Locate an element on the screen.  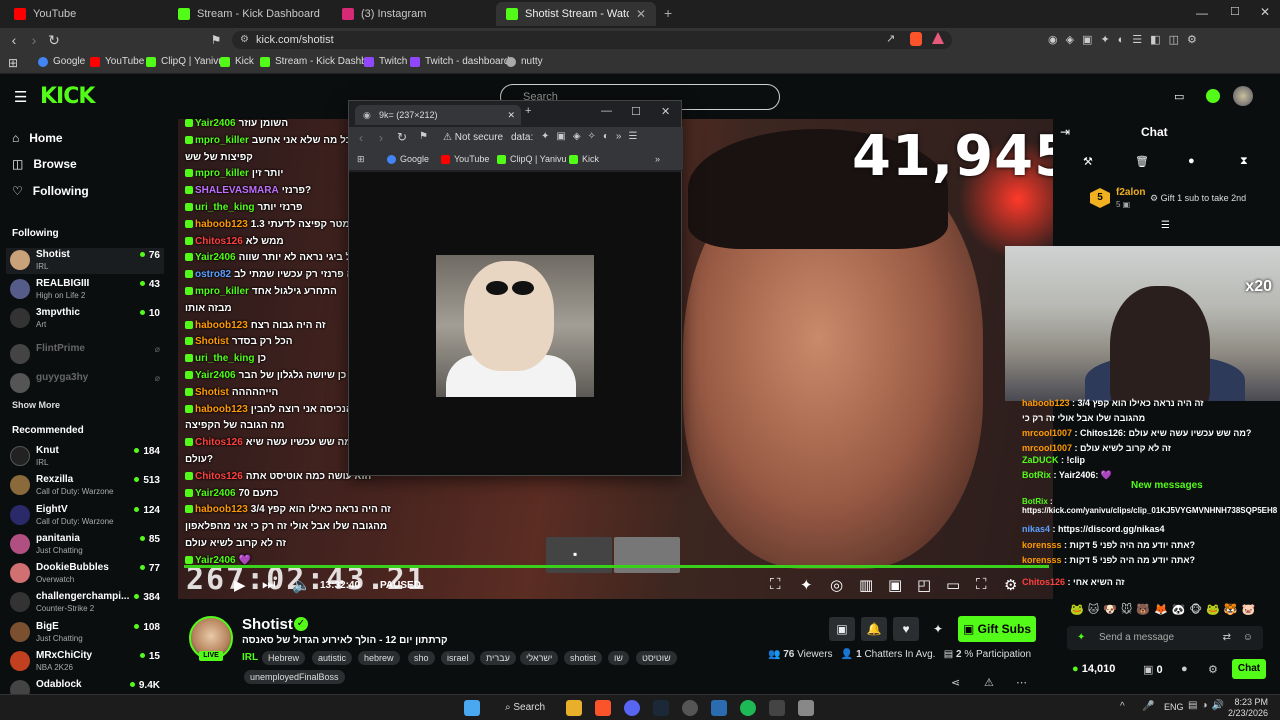
popup-address: data: is located at coordinates (522, 137).